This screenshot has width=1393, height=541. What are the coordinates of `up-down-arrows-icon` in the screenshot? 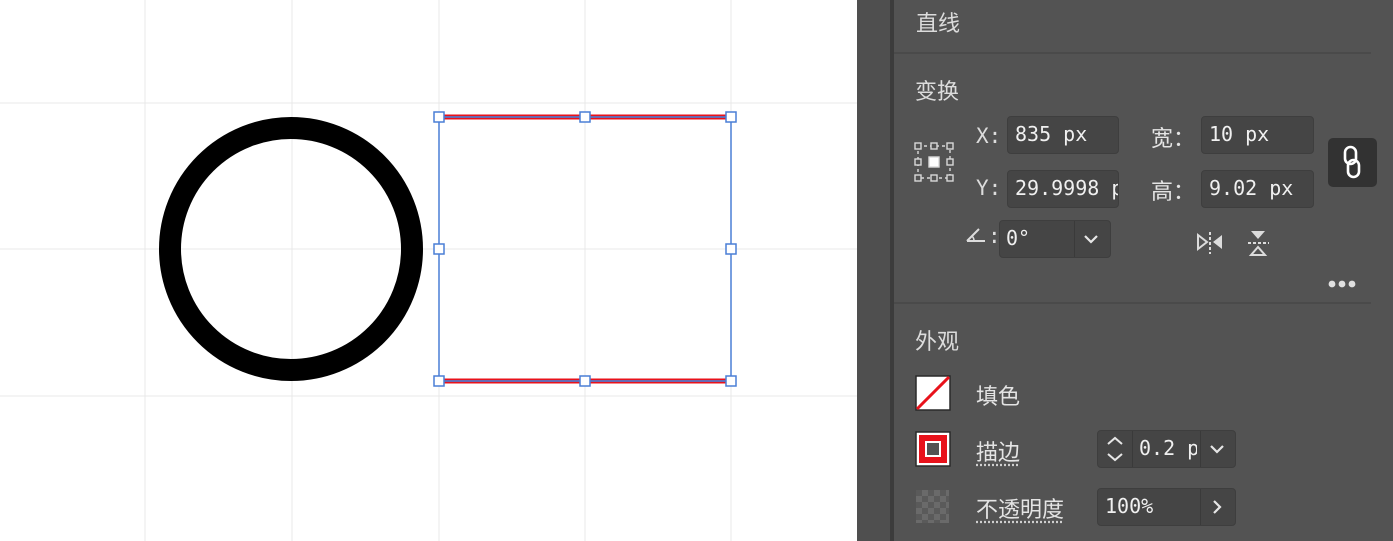 It's located at (1115, 449).